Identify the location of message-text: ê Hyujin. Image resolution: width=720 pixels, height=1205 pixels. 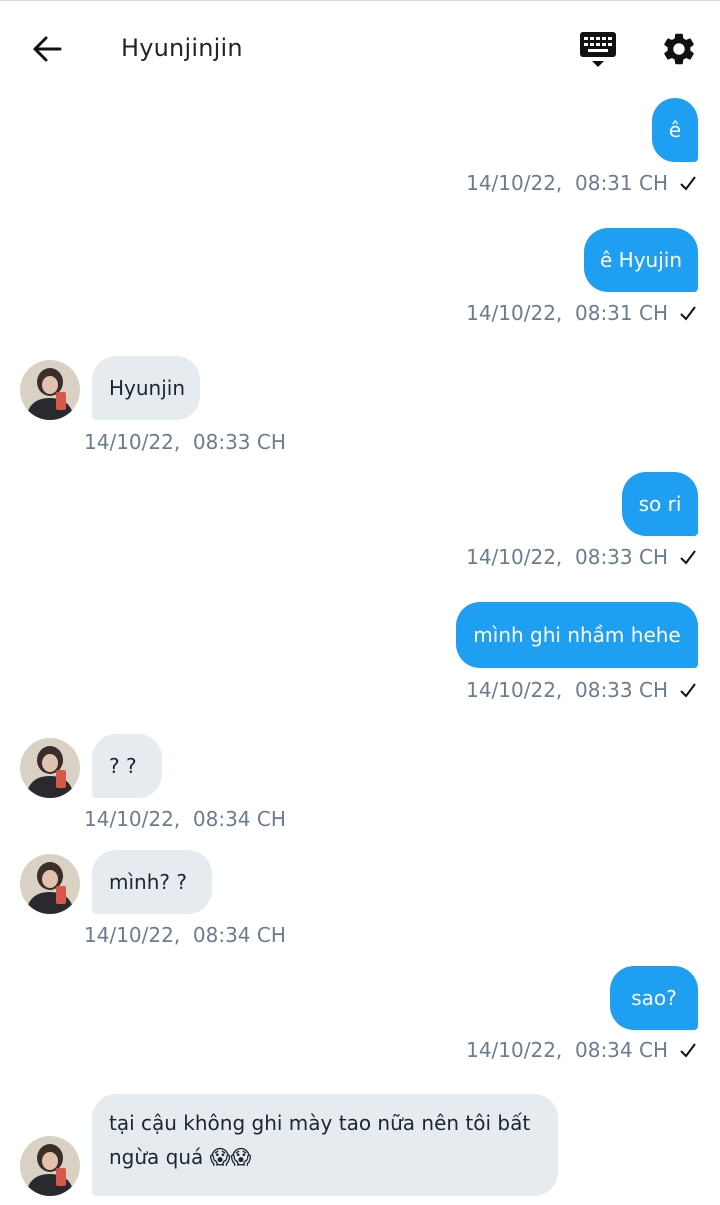
(641, 260).